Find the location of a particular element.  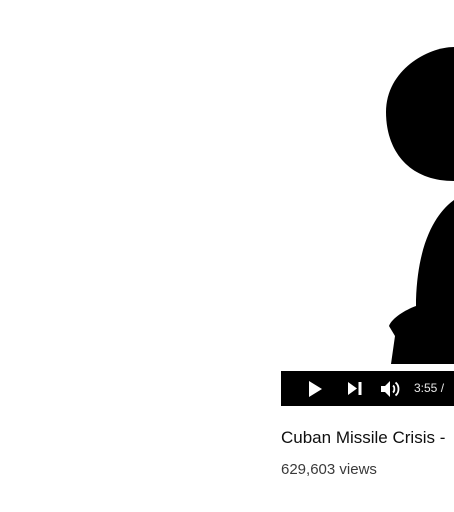

time-display: 3:55 / is located at coordinates (429, 388).